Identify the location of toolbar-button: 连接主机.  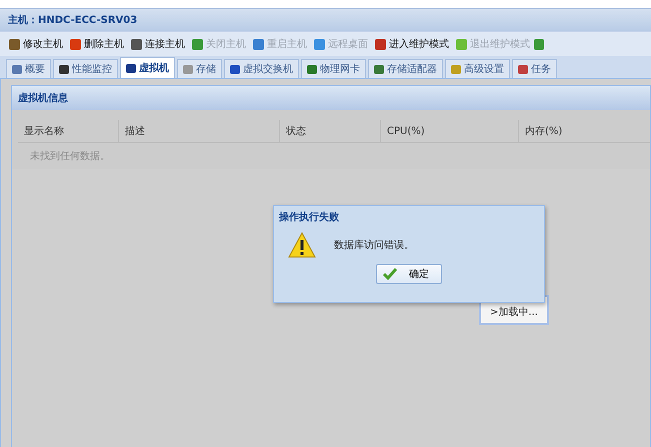
(158, 44).